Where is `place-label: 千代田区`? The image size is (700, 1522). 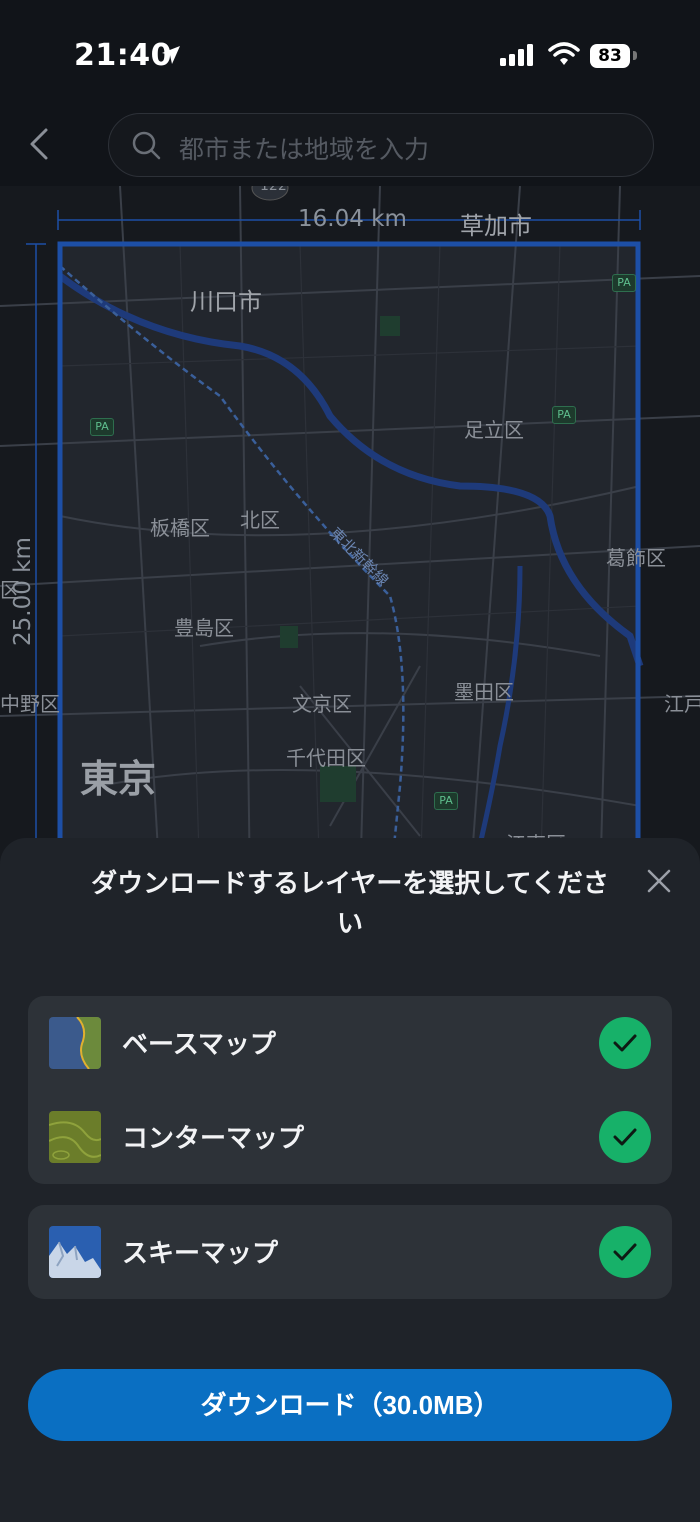
place-label: 千代田区 is located at coordinates (326, 758).